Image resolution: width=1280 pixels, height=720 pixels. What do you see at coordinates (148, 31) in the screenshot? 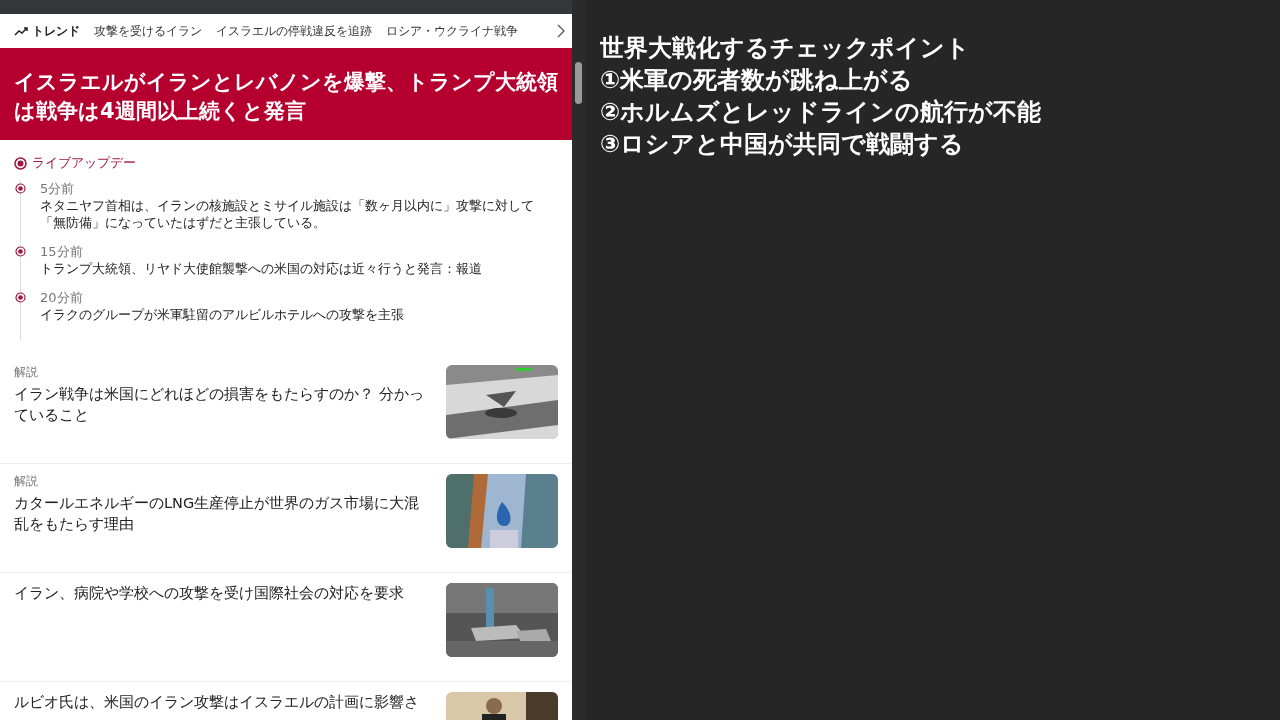
I see `trend-link: 攻撃を受けるイラン` at bounding box center [148, 31].